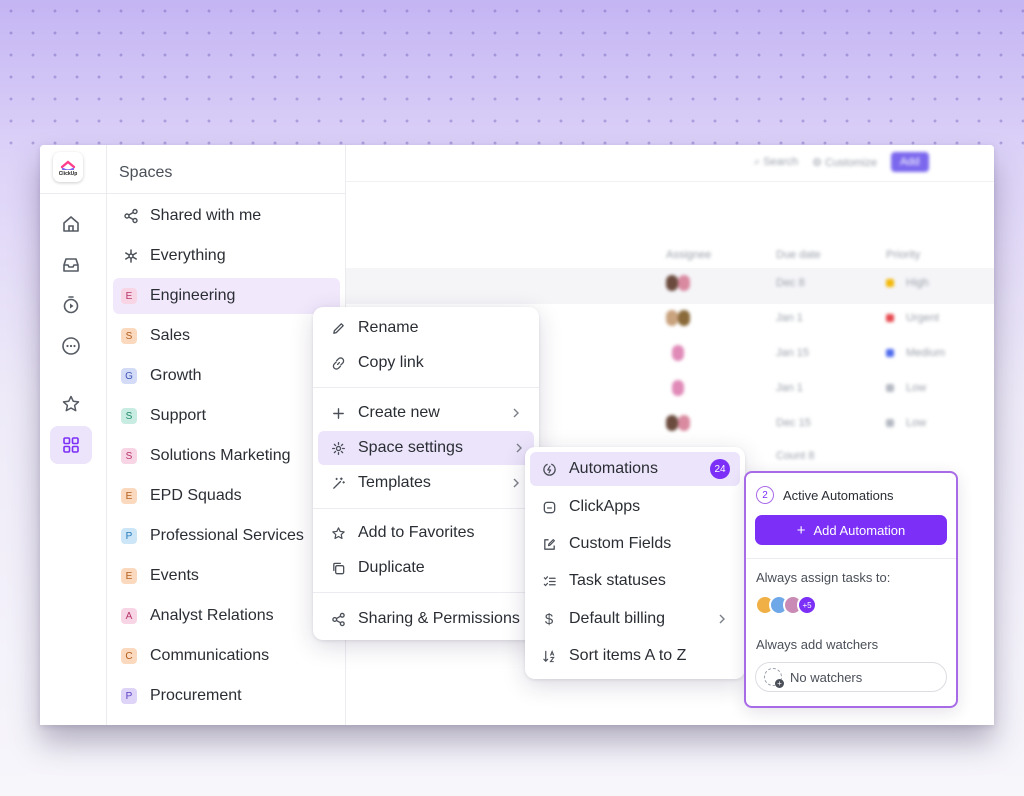 This screenshot has width=1024, height=796. I want to click on toolbar-divider, so click(670, 181).